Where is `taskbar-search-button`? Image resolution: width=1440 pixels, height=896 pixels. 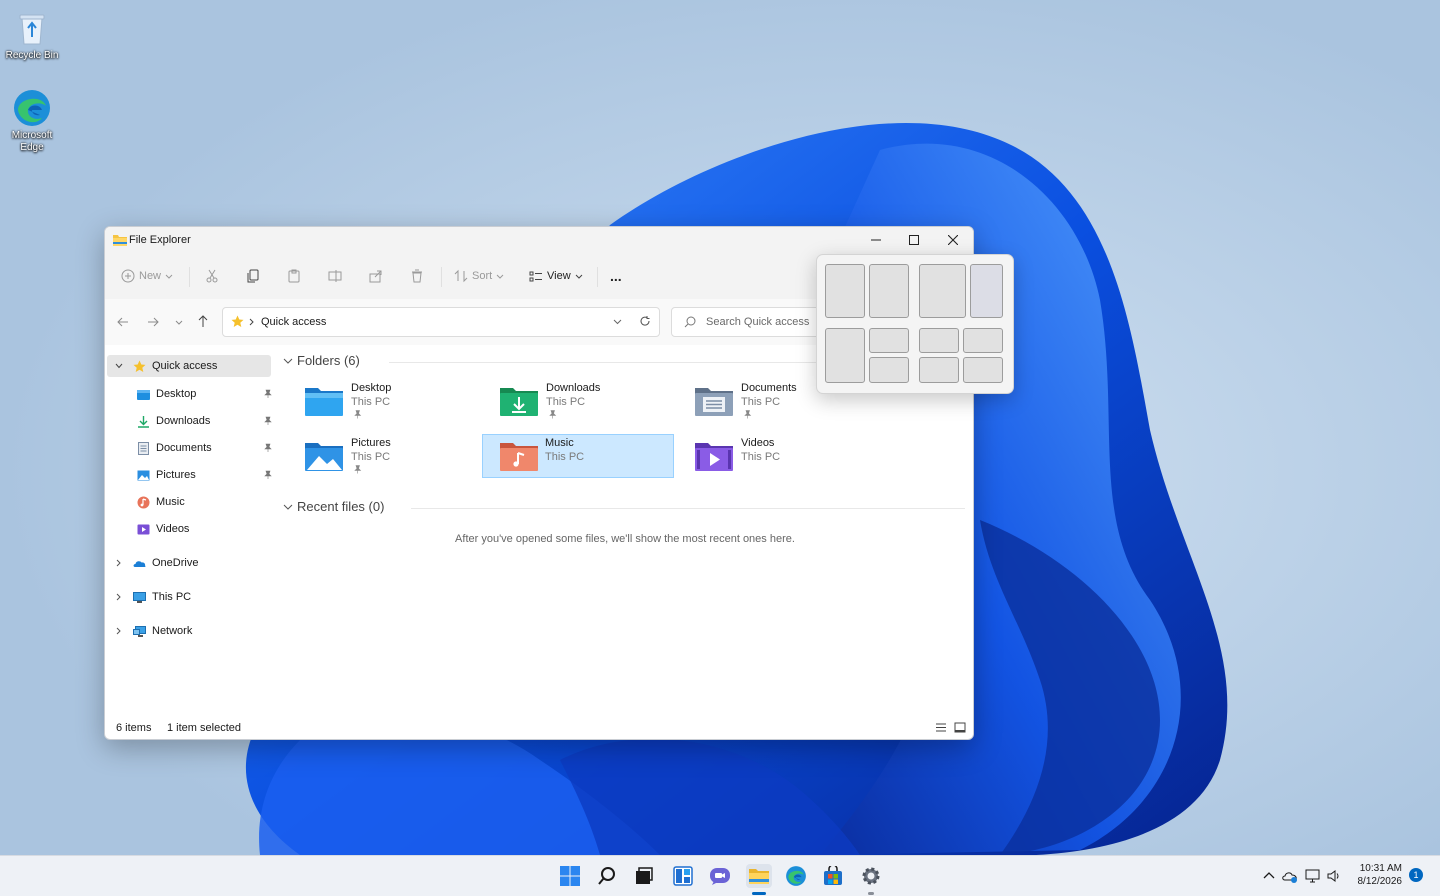 taskbar-search-button is located at coordinates (607, 876).